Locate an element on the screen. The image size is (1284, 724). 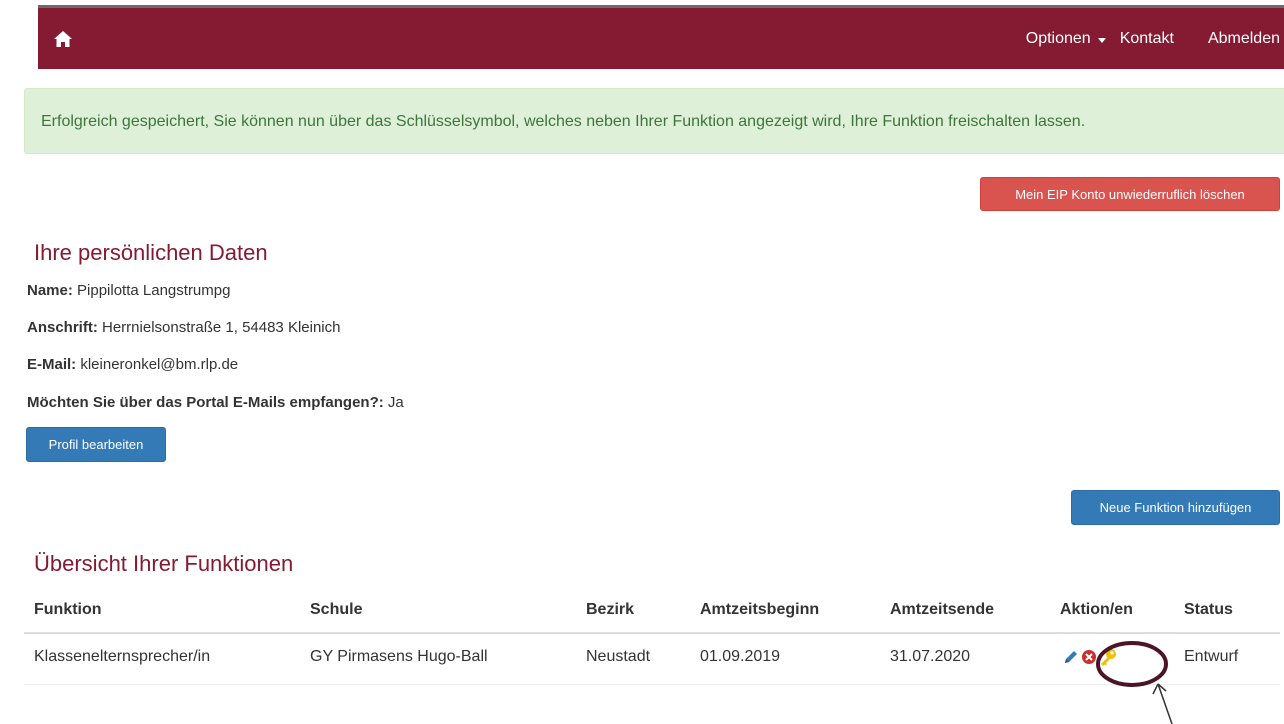
address-label: Anschrift: is located at coordinates (62, 327).